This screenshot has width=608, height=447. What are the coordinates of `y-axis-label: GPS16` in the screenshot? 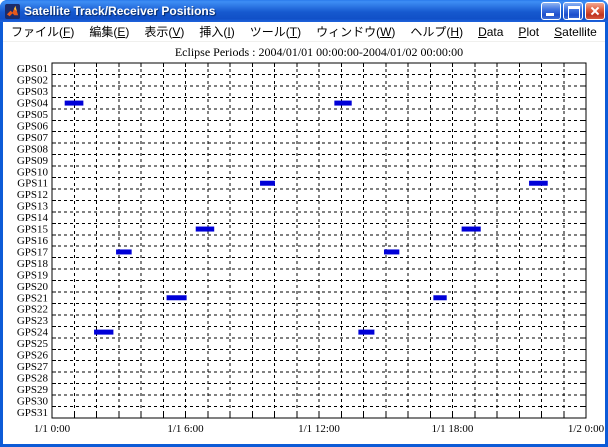 It's located at (33, 241).